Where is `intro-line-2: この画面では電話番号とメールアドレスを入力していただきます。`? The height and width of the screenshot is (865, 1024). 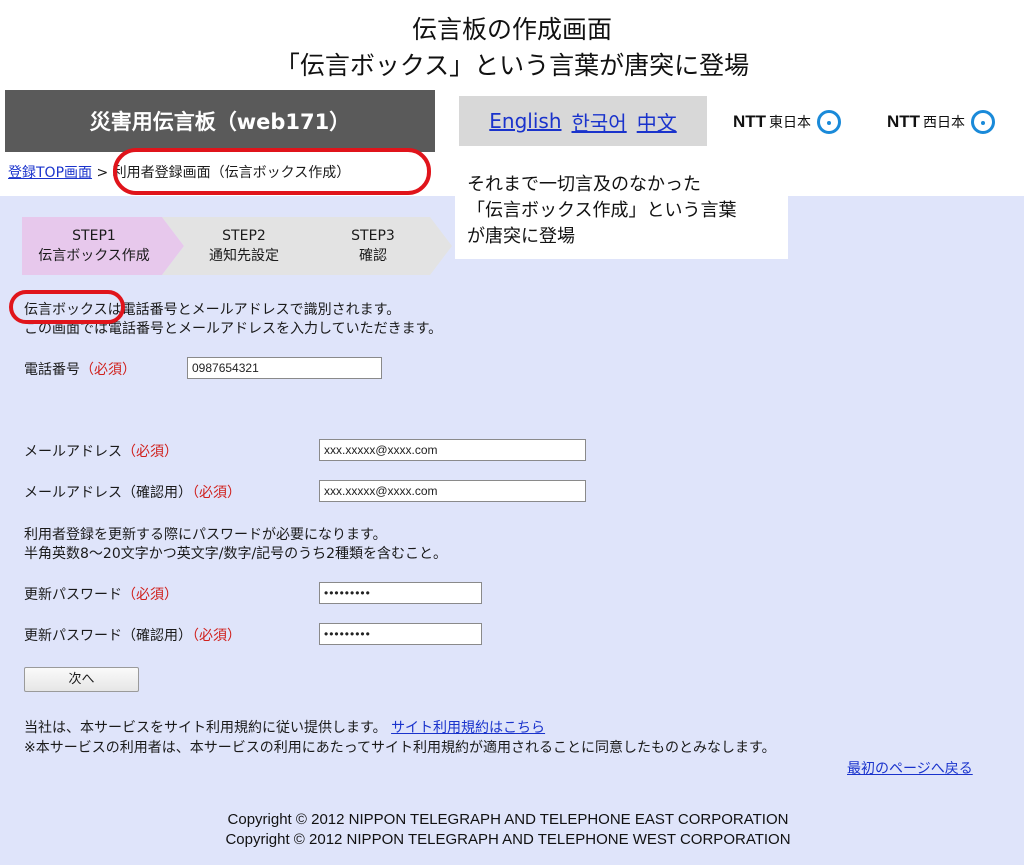 intro-line-2: この画面では電話番号とメールアドレスを入力していただきます。 is located at coordinates (233, 329).